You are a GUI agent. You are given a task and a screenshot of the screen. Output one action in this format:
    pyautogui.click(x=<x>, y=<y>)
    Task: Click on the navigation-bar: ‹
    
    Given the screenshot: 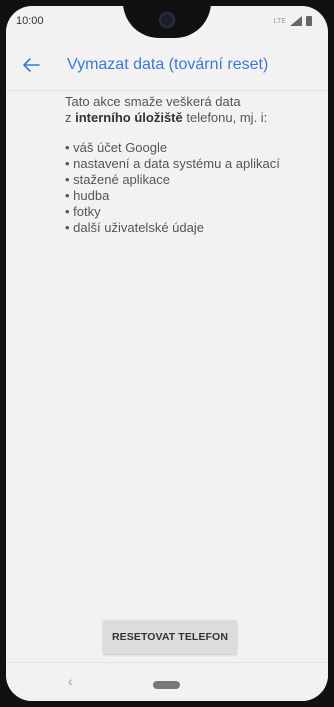 What is the action you would take?
    pyautogui.click(x=167, y=681)
    